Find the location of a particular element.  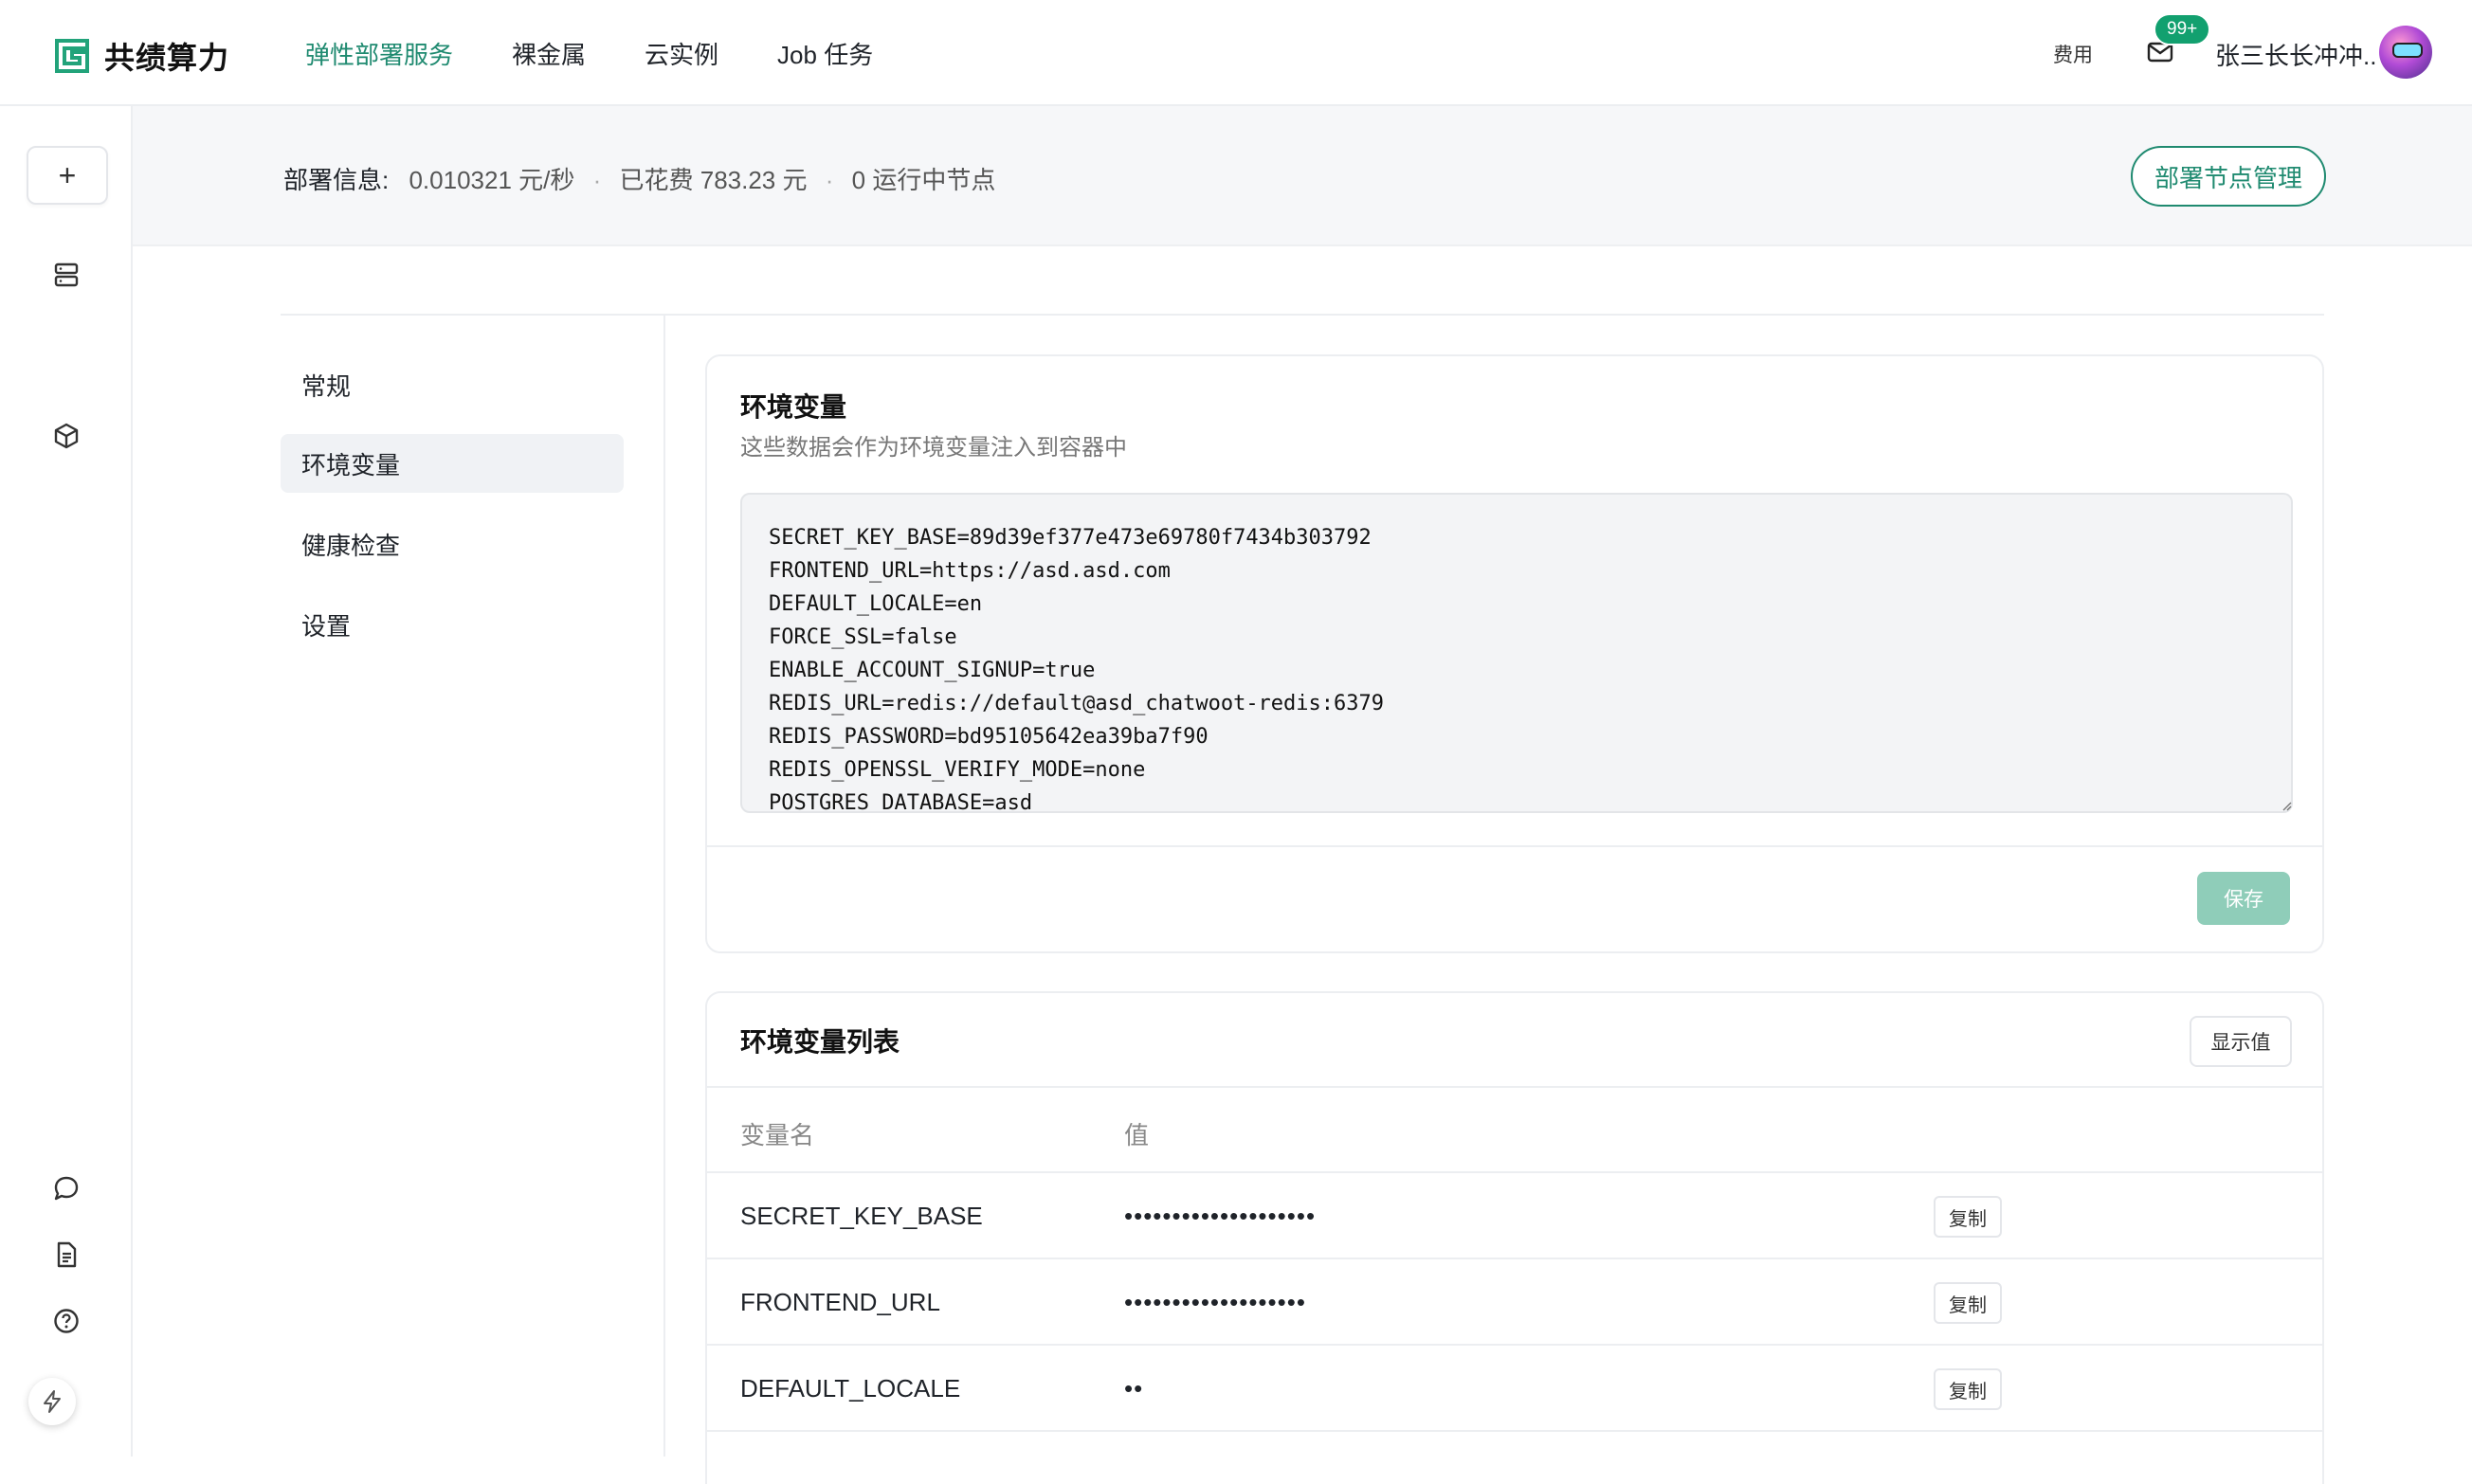

add-button: + is located at coordinates (67, 175).